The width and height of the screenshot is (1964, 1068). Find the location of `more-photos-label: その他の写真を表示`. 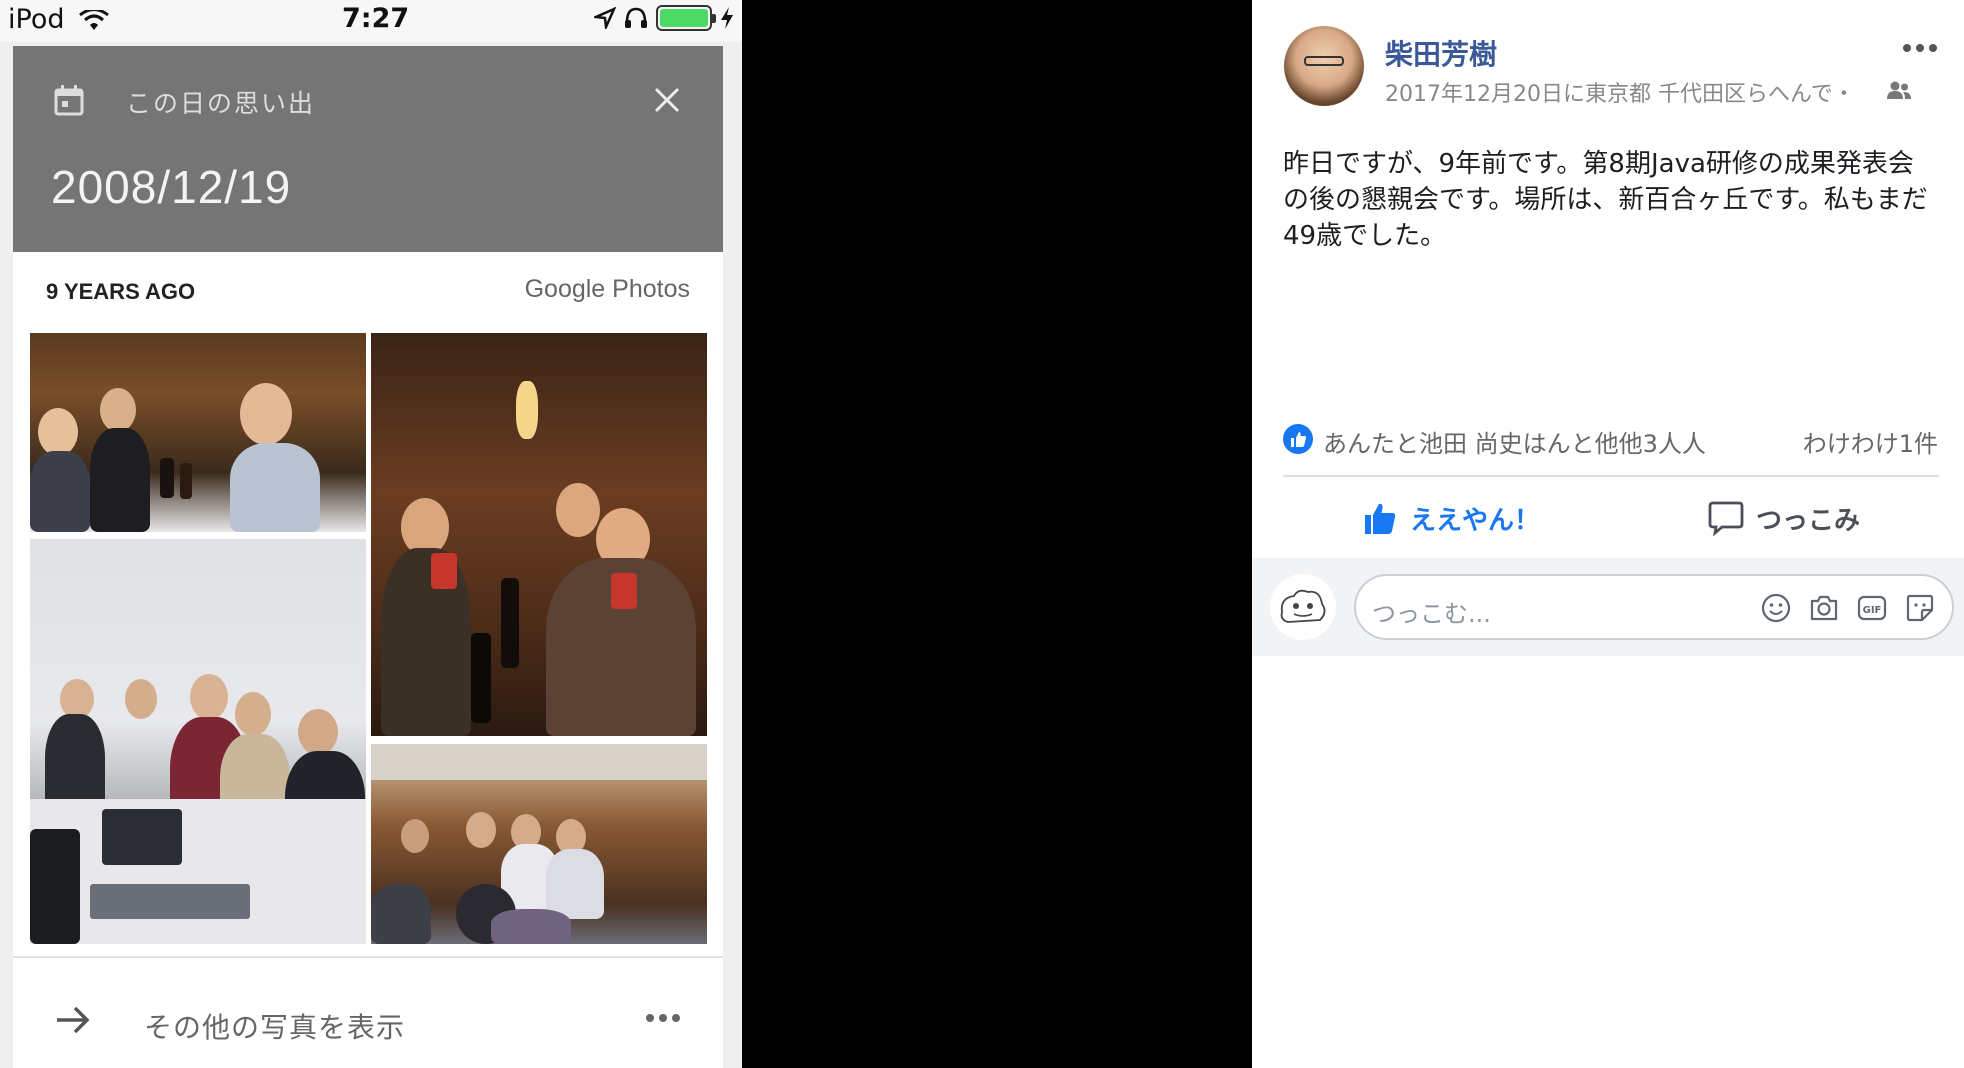

more-photos-label: その他の写真を表示 is located at coordinates (275, 1027).